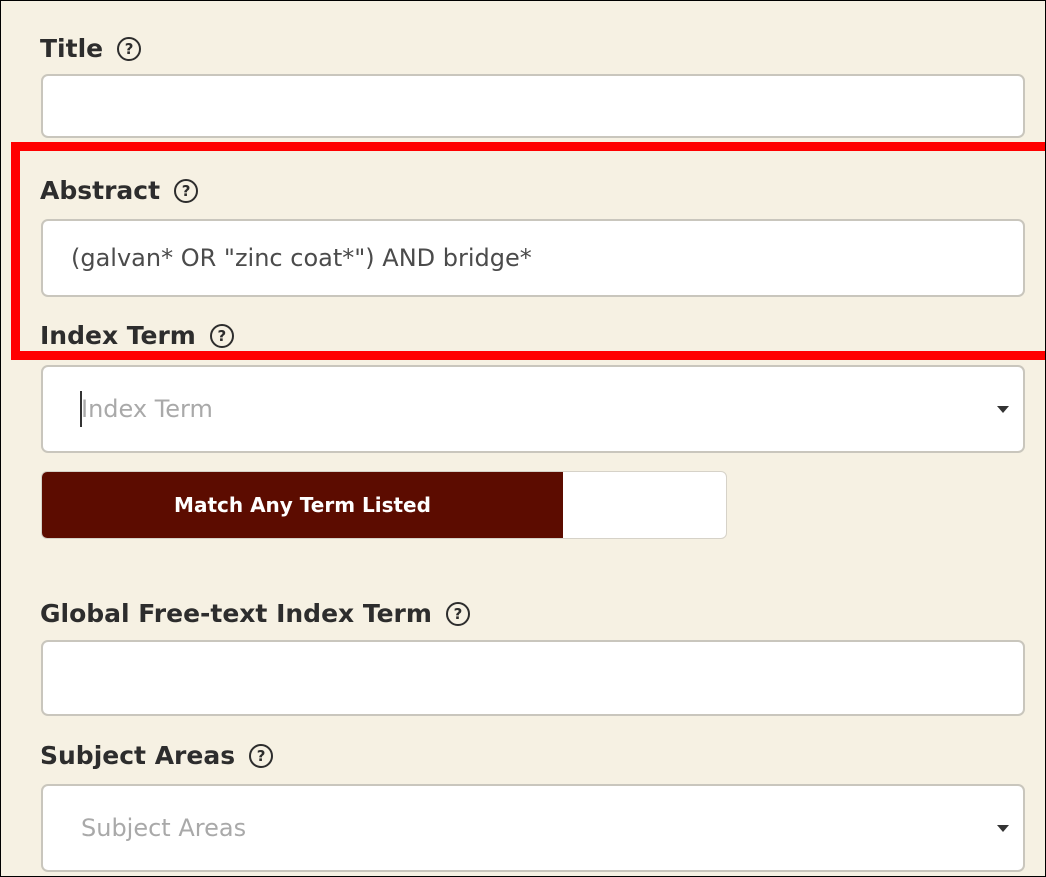  Describe the element at coordinates (118, 335) in the screenshot. I see `index-term-label-text: Index Term` at that location.